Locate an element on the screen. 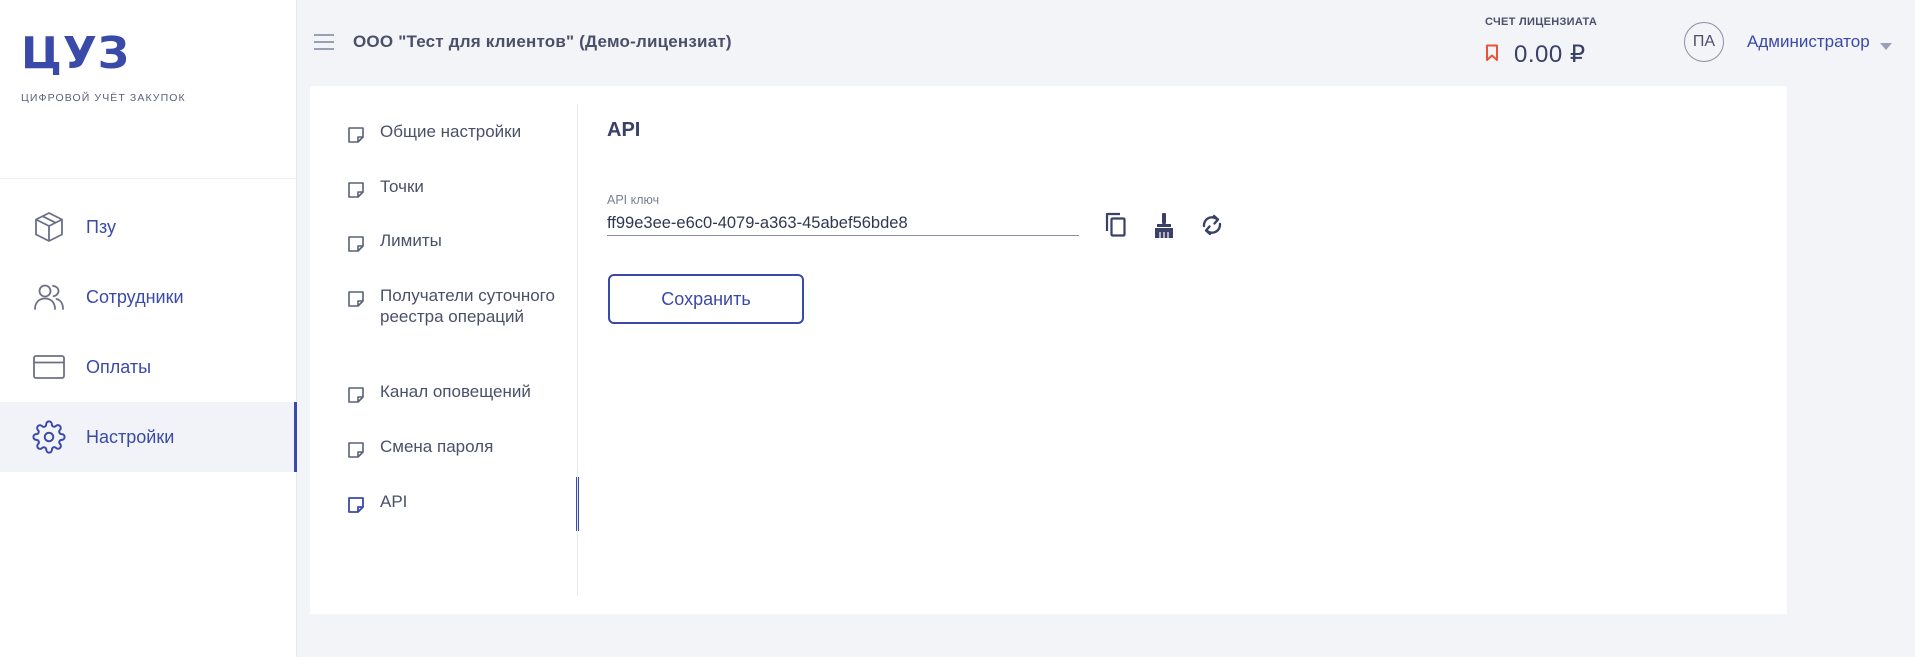 The width and height of the screenshot is (1915, 657). sidebar-item-label: Оплаты is located at coordinates (119, 366).